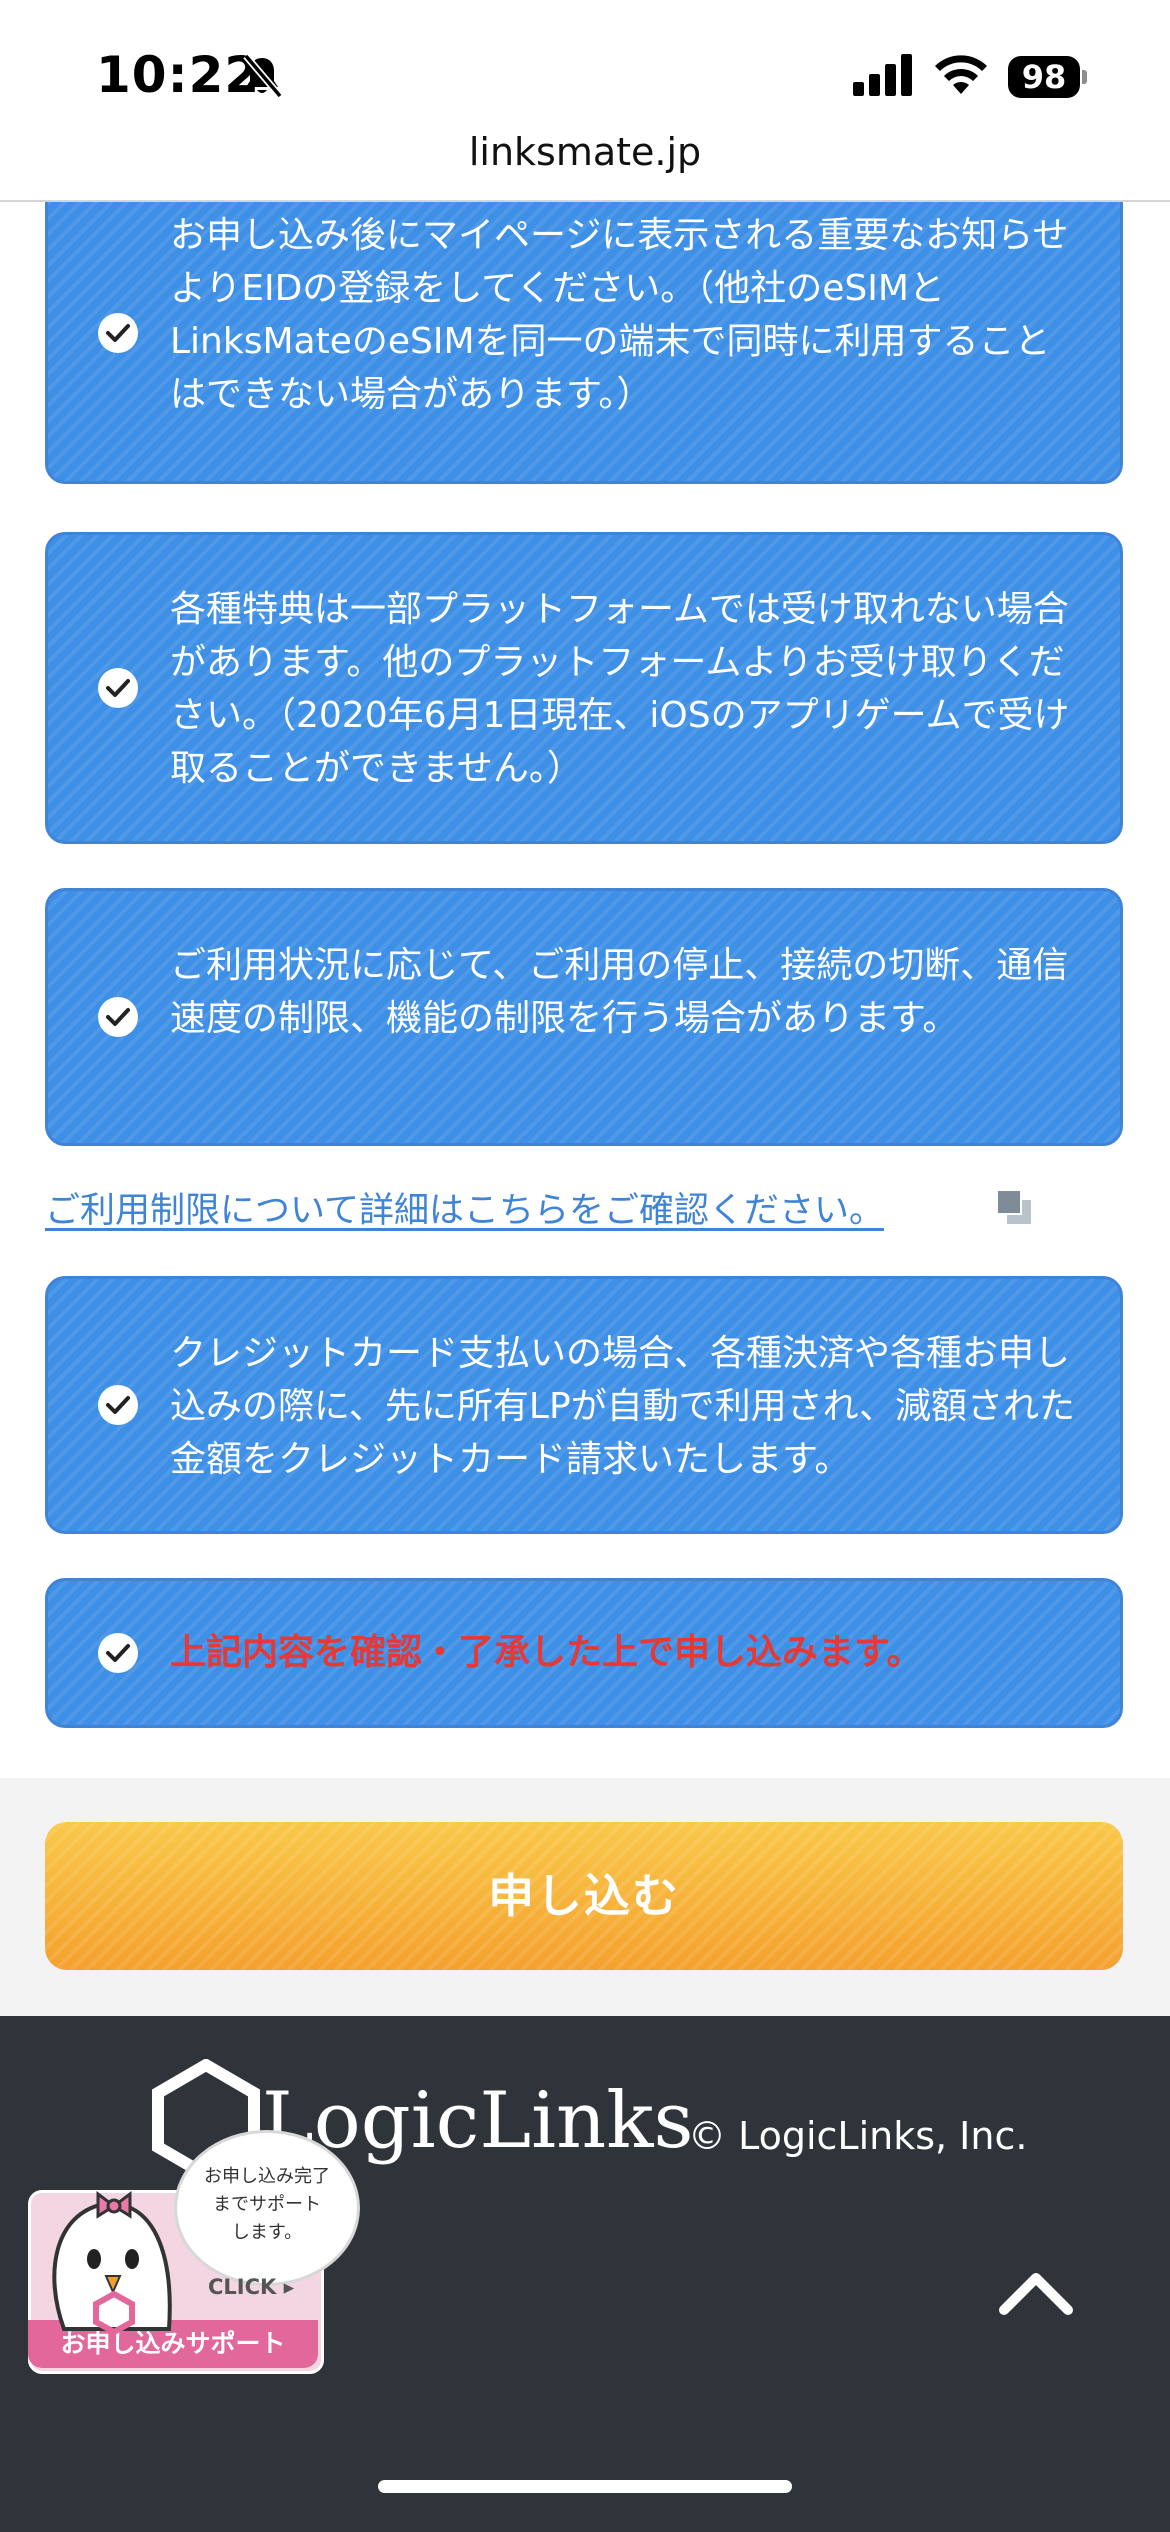  I want to click on submit-area: 申し込む, so click(585, 1897).